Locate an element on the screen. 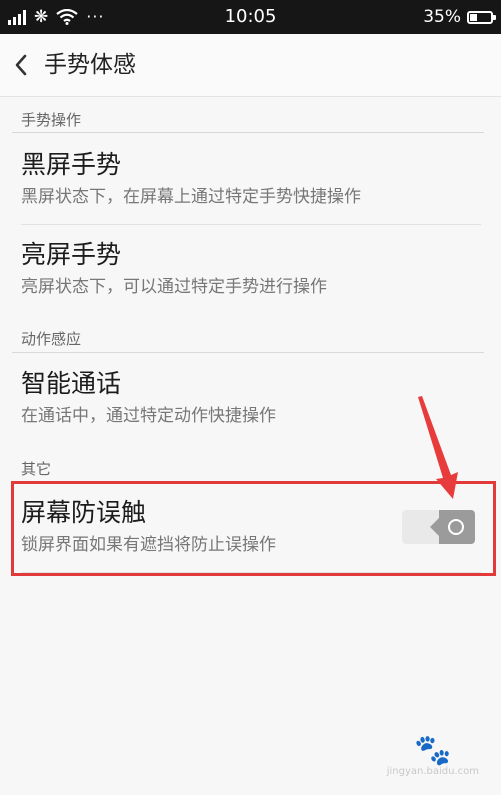  item-description: 黑屏状态下，在屏幕上通过特定手势快捷操作 is located at coordinates (191, 197).